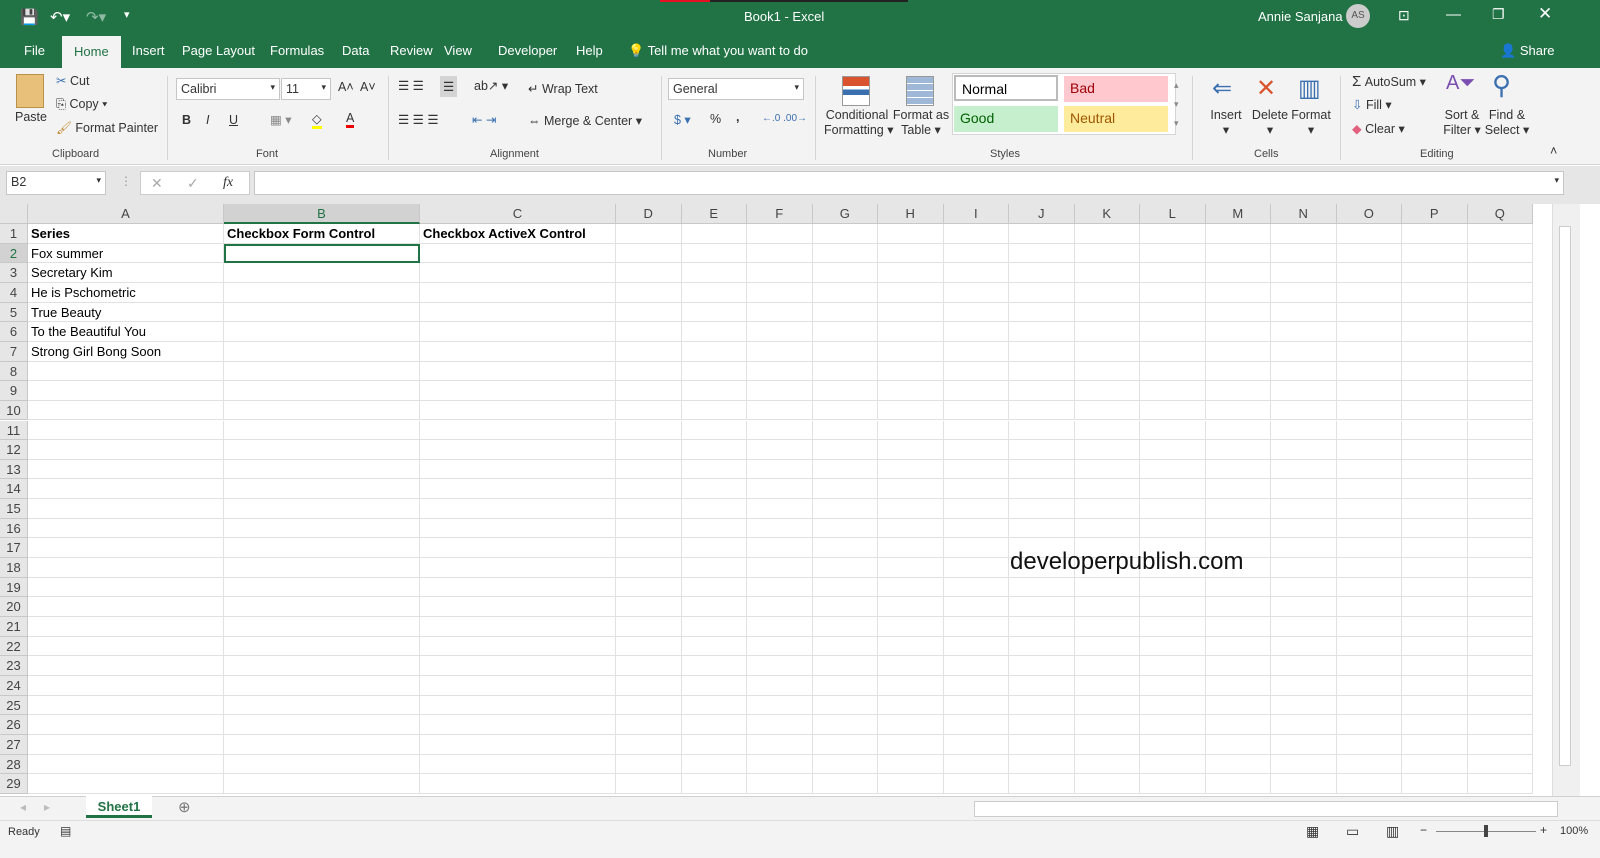  I want to click on cell-A26, so click(126, 725).